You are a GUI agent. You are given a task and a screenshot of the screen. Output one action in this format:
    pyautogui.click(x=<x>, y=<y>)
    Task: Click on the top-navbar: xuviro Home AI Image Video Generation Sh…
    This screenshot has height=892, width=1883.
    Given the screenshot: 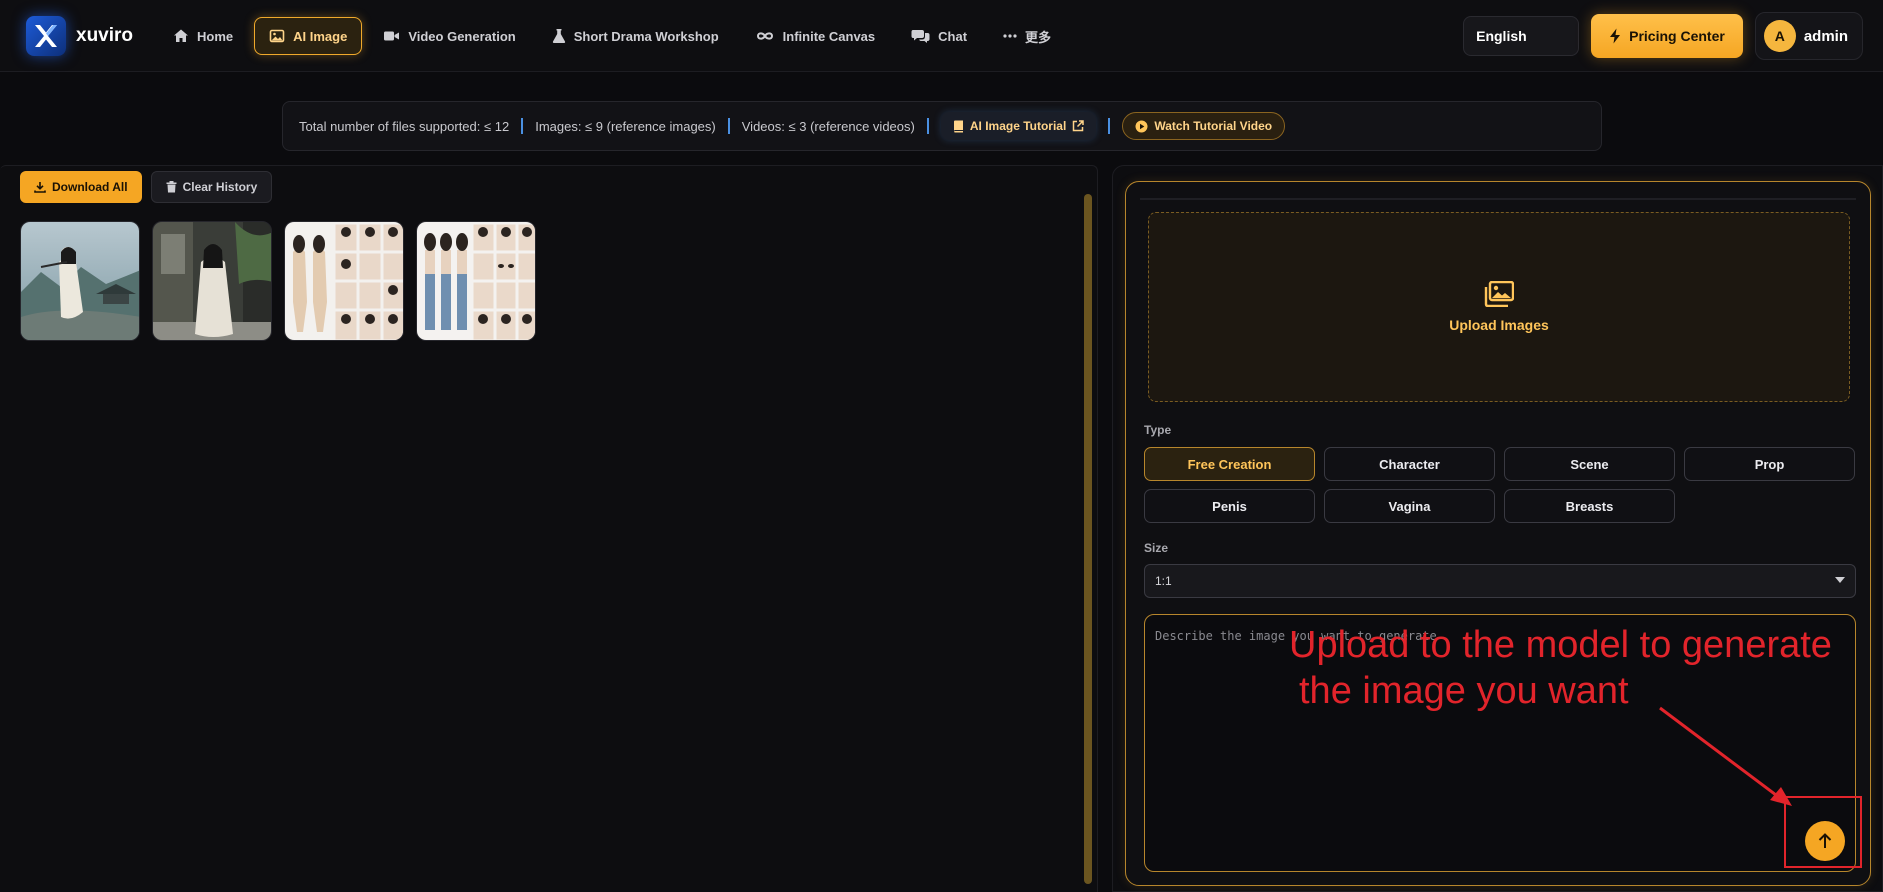 What is the action you would take?
    pyautogui.click(x=941, y=36)
    